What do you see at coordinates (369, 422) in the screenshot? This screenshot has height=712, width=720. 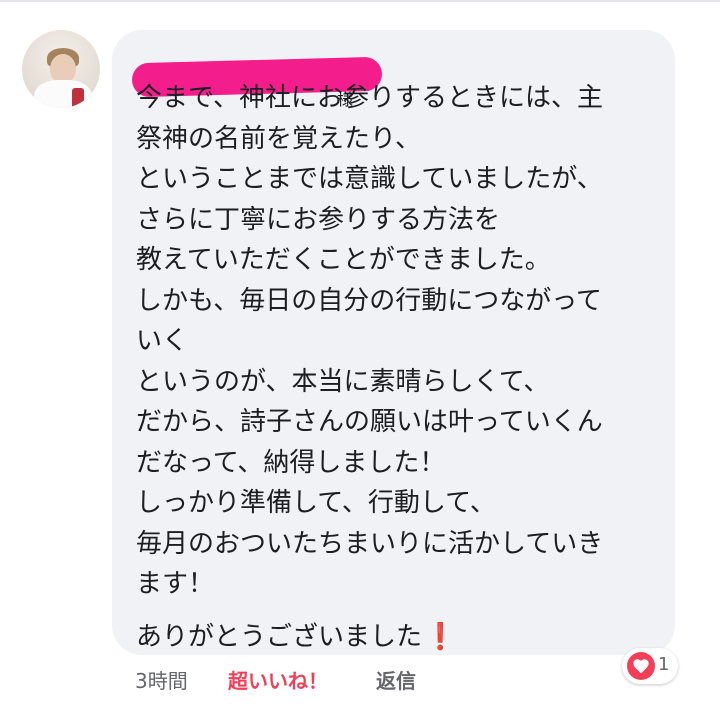 I see `comment-line: だから、詩子さんの願いは叶っていくん` at bounding box center [369, 422].